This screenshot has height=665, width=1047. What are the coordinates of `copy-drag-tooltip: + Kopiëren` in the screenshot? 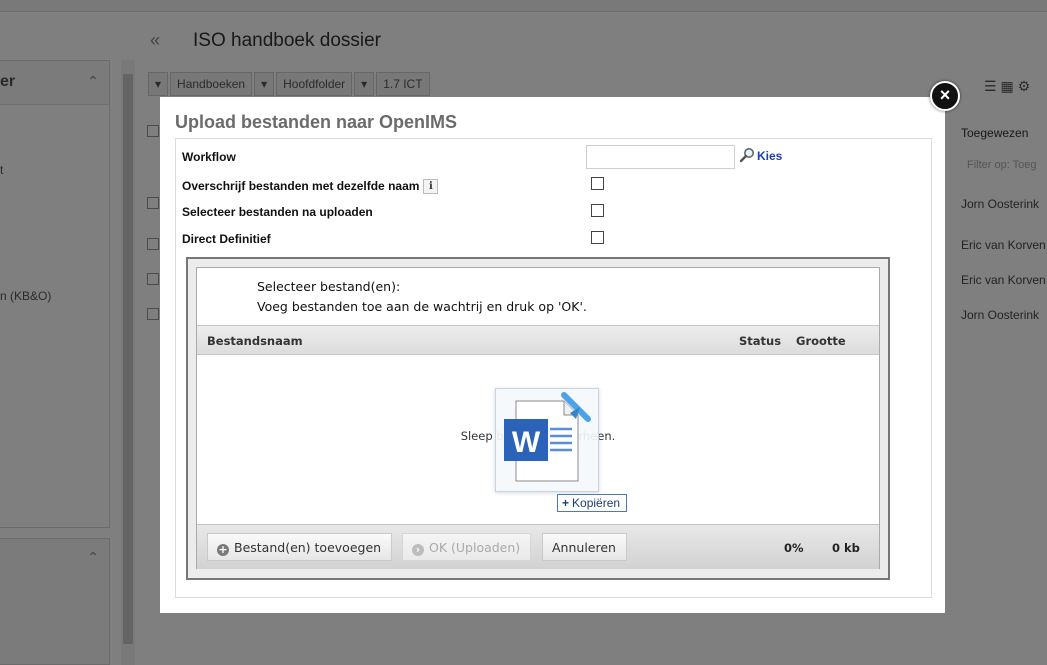 It's located at (592, 503).